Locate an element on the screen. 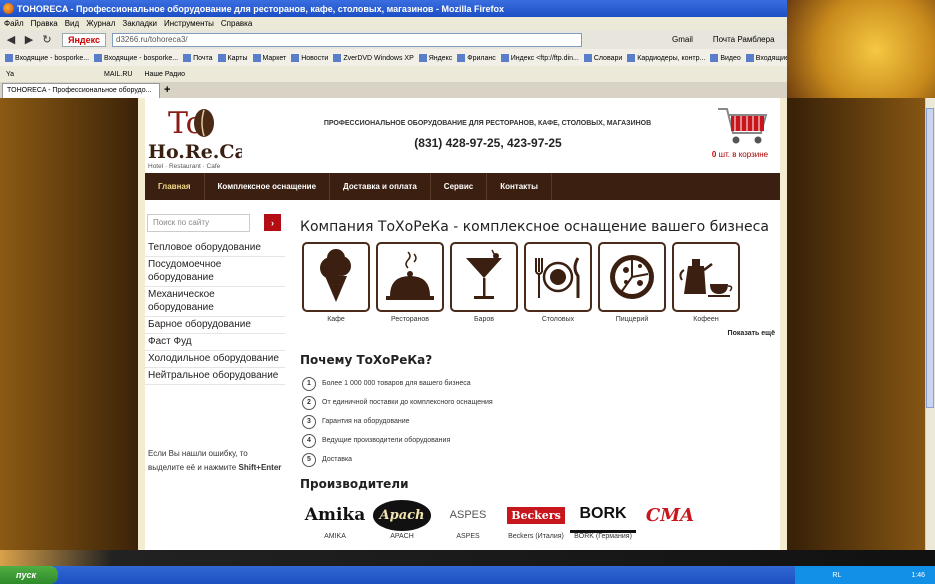  category-label-restaurants: Ресторанов is located at coordinates (410, 319).